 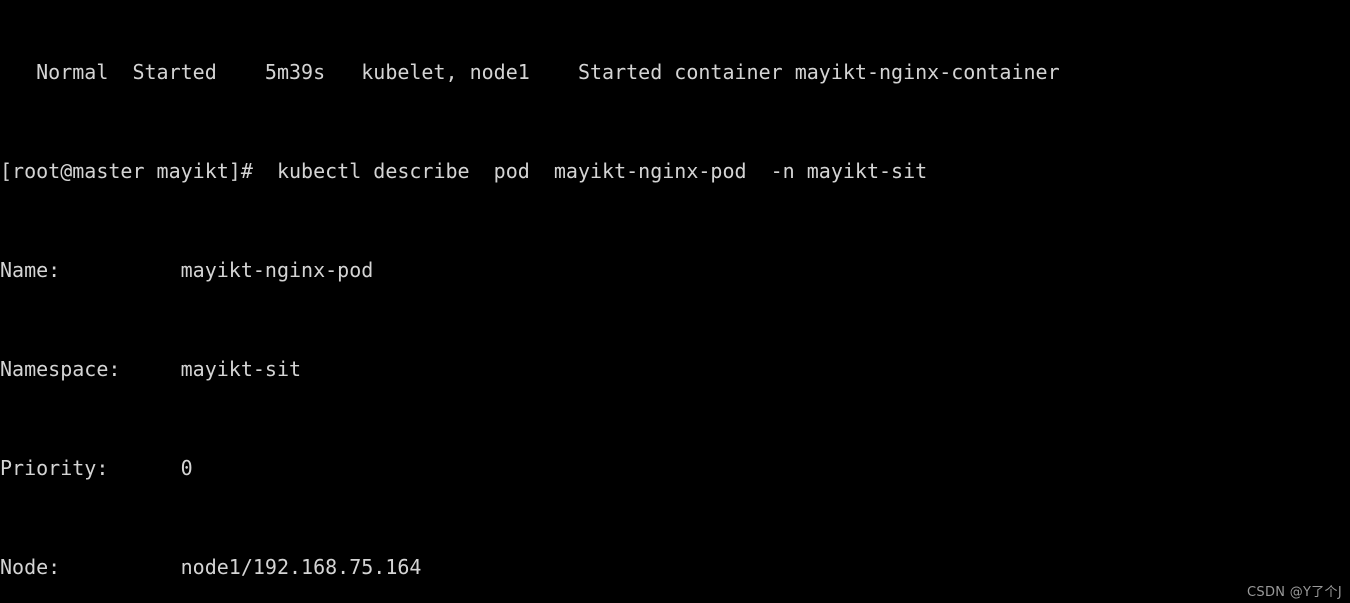 I want to click on terminal-line-priority: Priority: 0, so click(x=96, y=468).